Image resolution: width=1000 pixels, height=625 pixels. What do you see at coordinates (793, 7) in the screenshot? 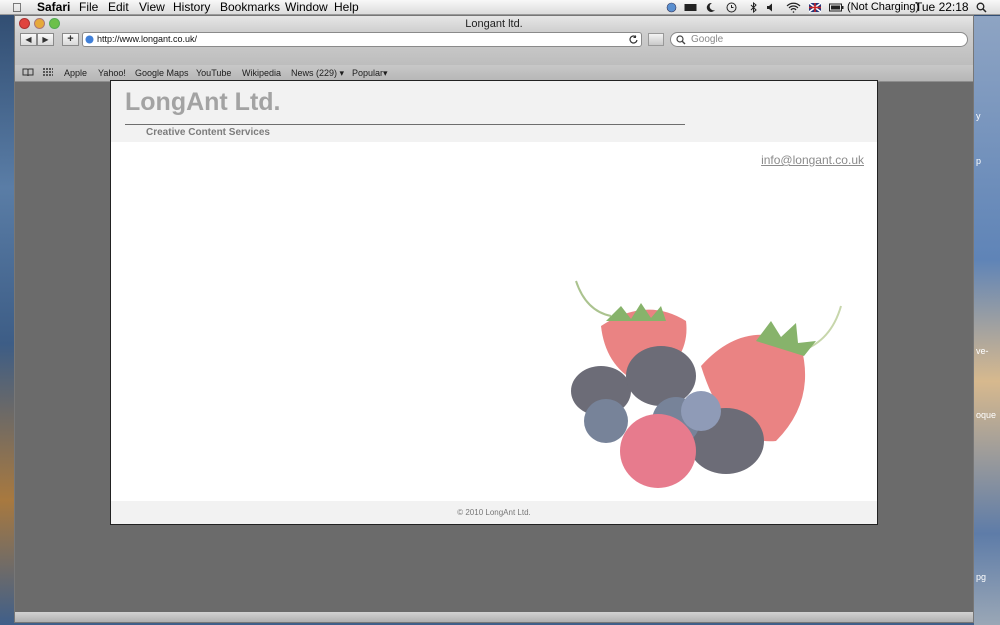
I see `wifi-icon` at bounding box center [793, 7].